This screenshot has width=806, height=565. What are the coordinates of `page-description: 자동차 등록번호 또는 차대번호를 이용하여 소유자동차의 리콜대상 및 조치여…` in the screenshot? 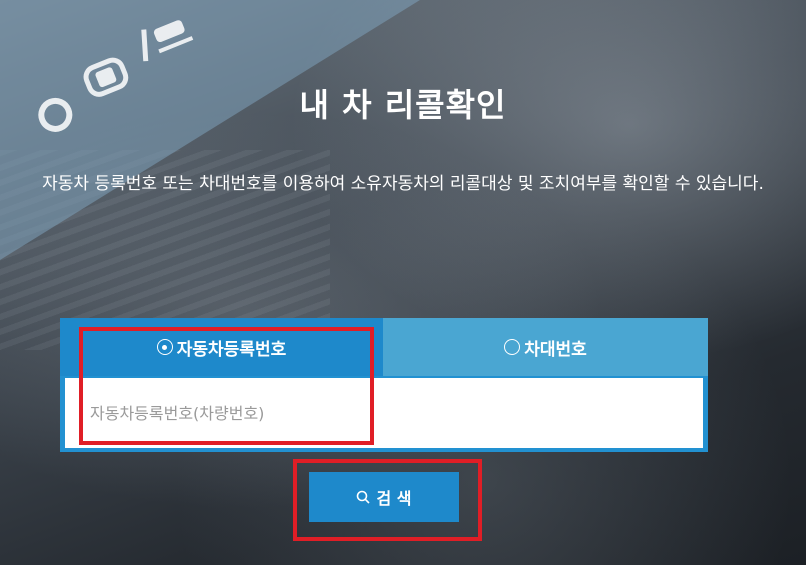 It's located at (403, 184).